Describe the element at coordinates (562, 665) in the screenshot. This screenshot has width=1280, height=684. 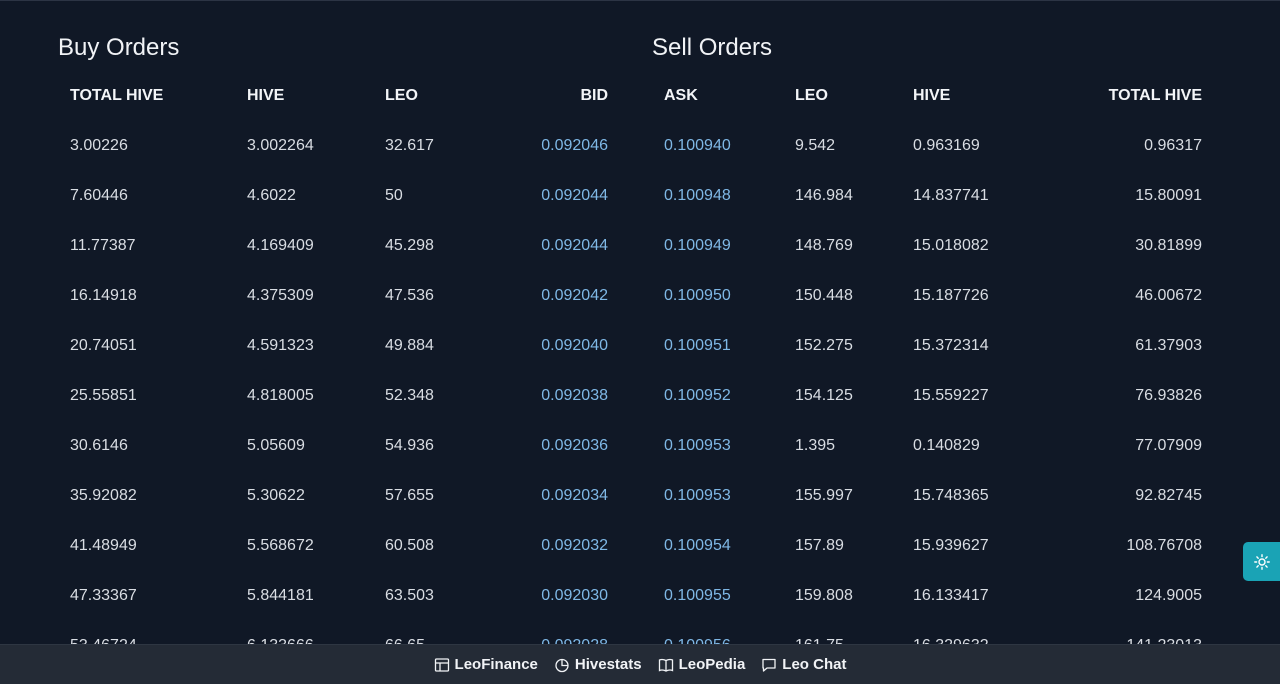
I see `pie-chart-icon` at that location.